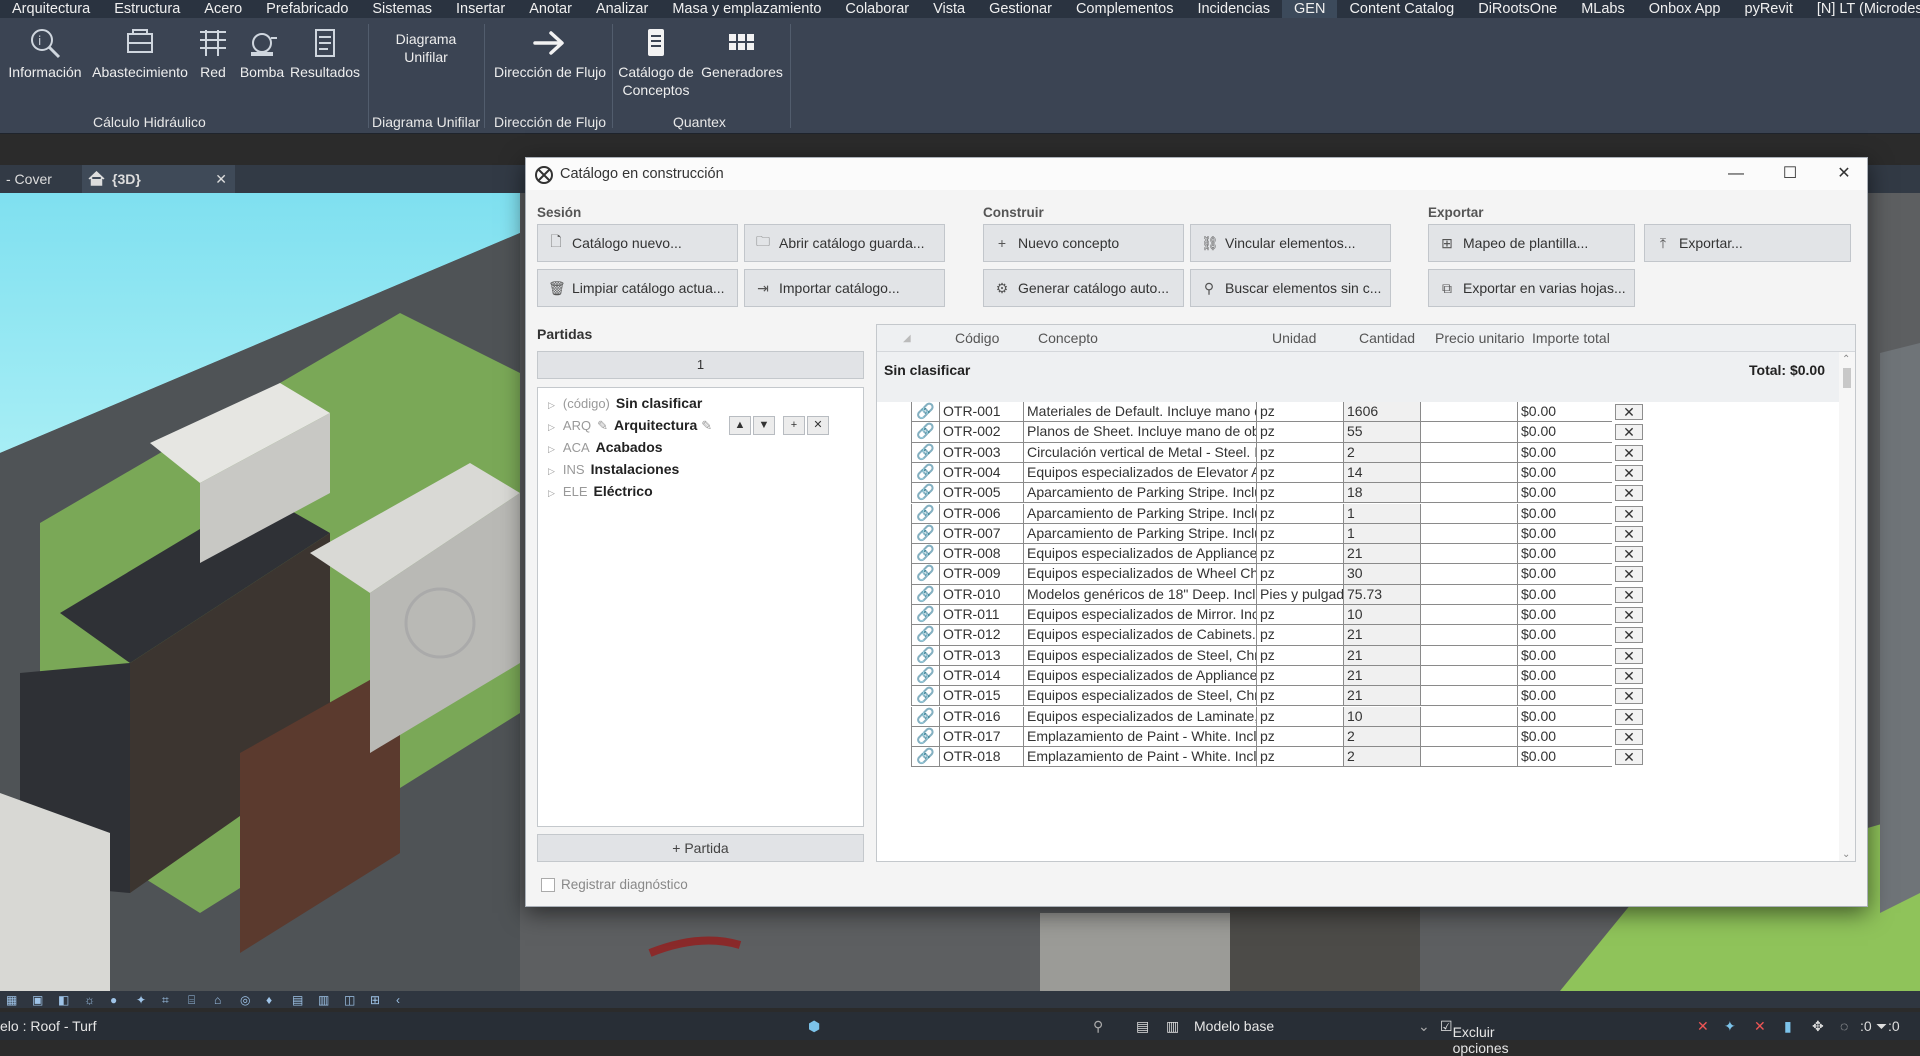 This screenshot has height=1056, width=1920. What do you see at coordinates (794, 425) in the screenshot?
I see `add-child-button: +` at bounding box center [794, 425].